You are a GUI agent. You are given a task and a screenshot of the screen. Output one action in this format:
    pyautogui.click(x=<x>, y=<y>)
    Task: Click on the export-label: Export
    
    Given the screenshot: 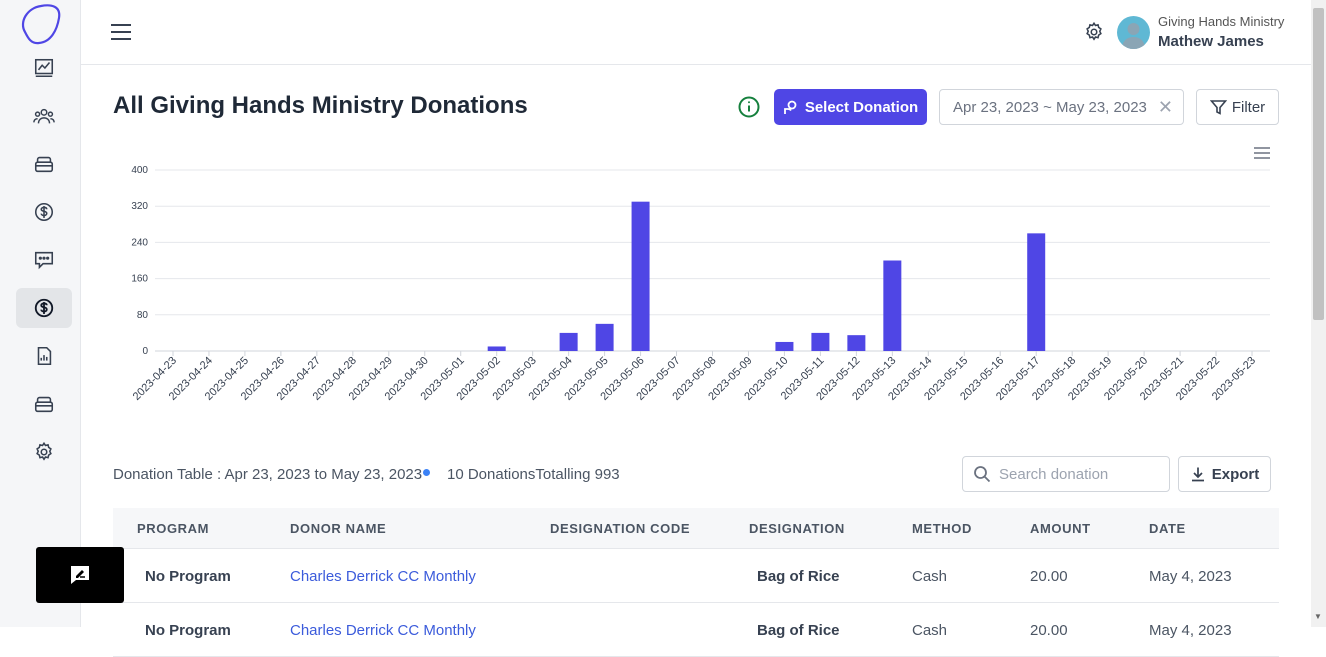 What is the action you would take?
    pyautogui.click(x=1235, y=474)
    